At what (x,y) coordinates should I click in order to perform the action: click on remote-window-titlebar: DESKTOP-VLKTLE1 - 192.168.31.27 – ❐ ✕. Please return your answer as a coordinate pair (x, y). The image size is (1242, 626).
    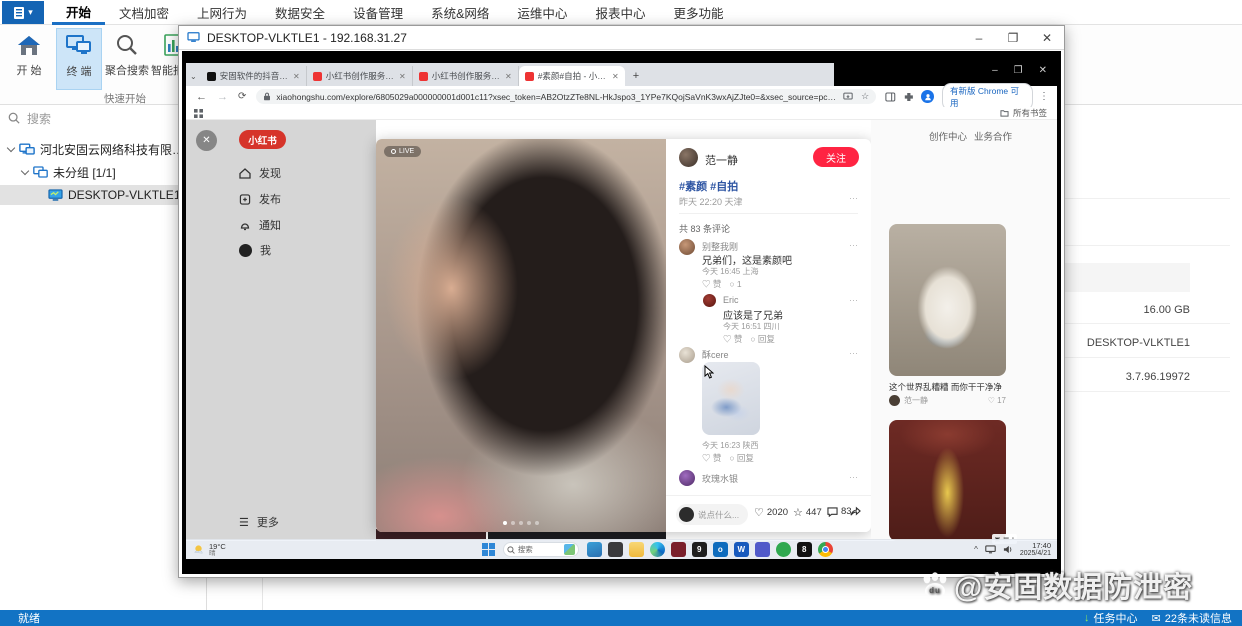
    Looking at the image, I should click on (621, 38).